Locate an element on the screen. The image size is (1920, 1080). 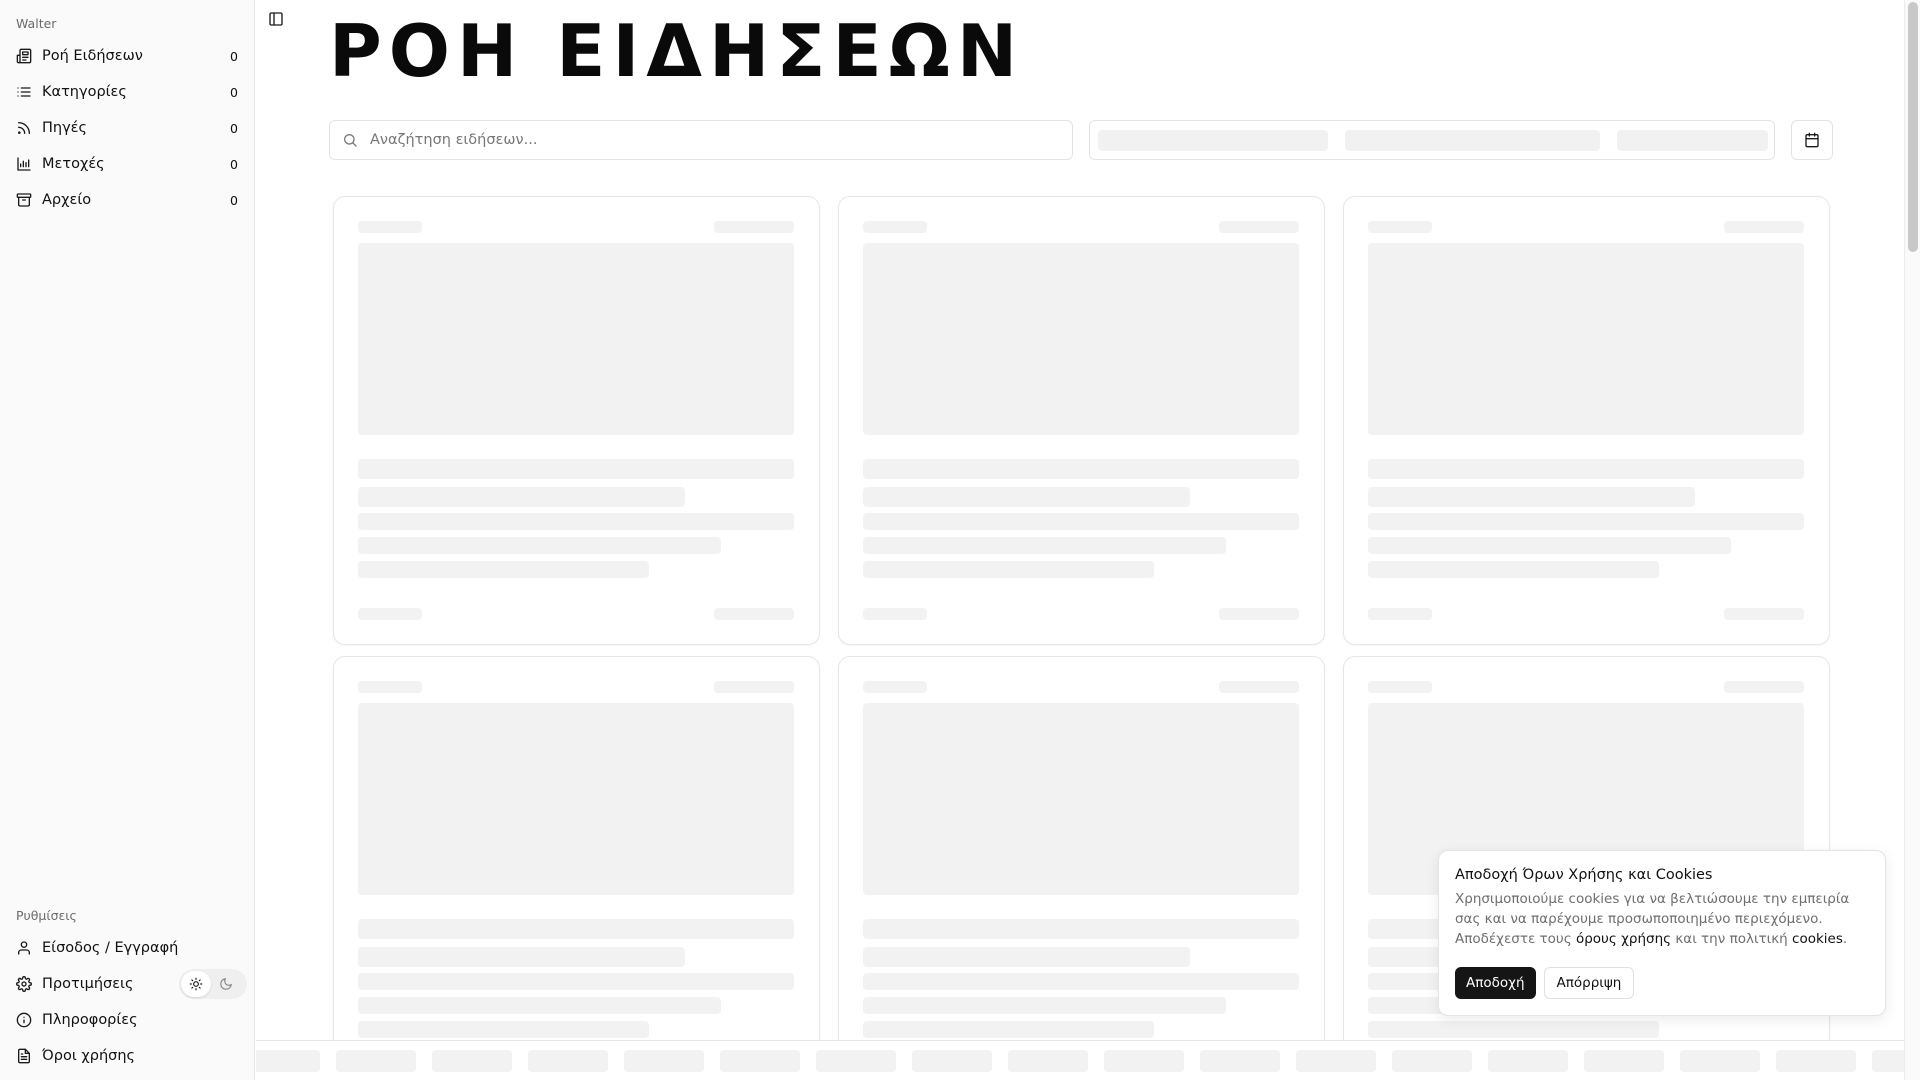
cookies-policy-link: cookies is located at coordinates (1817, 939).